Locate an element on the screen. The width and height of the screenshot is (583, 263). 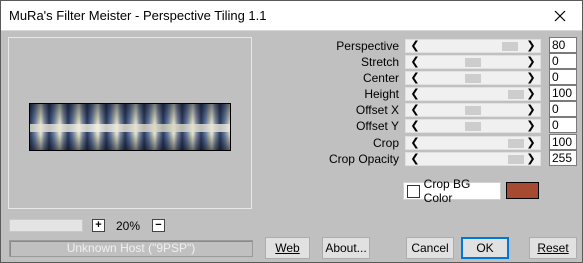
slider-offset-x: ❮ ❯ is located at coordinates (473, 110).